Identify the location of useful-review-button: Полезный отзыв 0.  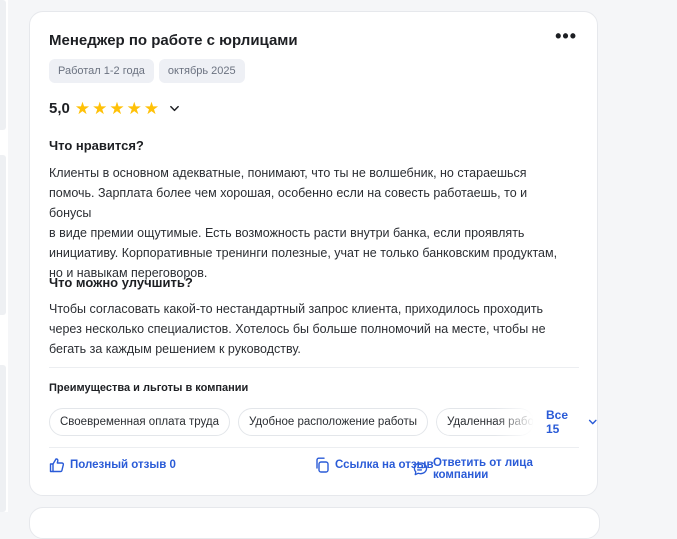
(112, 465).